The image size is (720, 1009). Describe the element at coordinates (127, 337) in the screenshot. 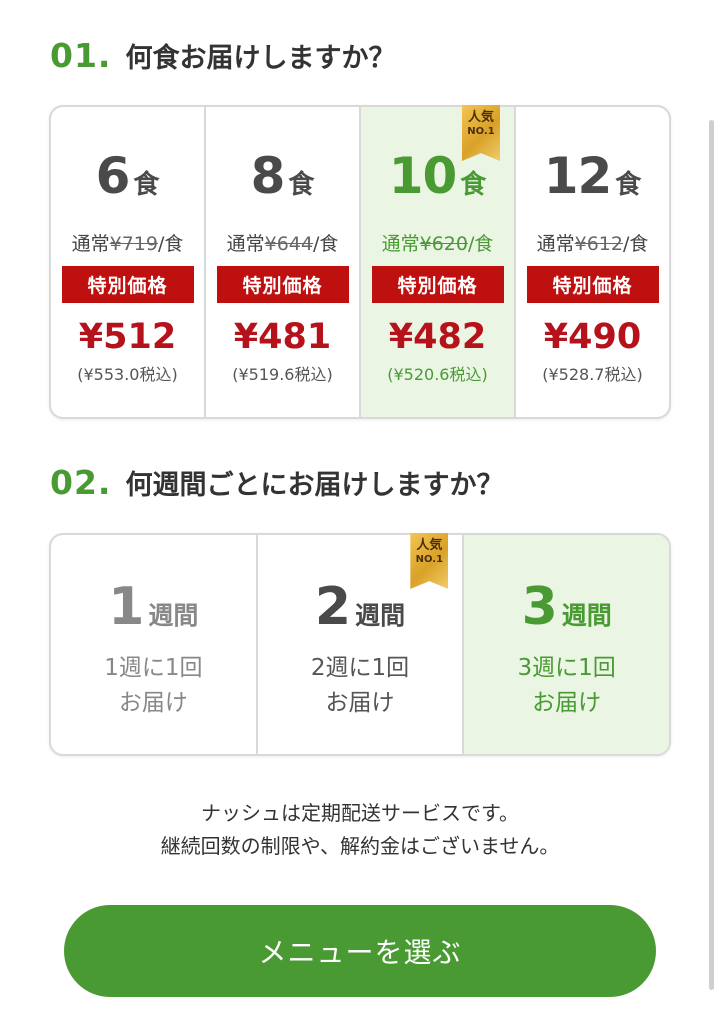

I see `meal-price: ¥512` at that location.